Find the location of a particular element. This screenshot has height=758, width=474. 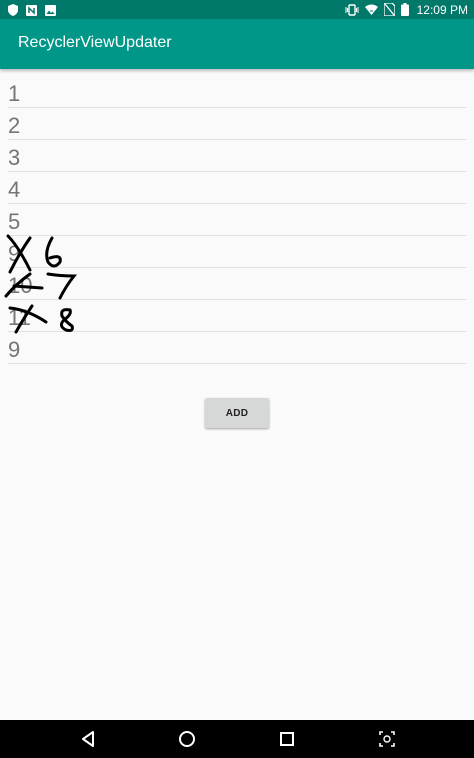

status-notifications is located at coordinates (32, 10).